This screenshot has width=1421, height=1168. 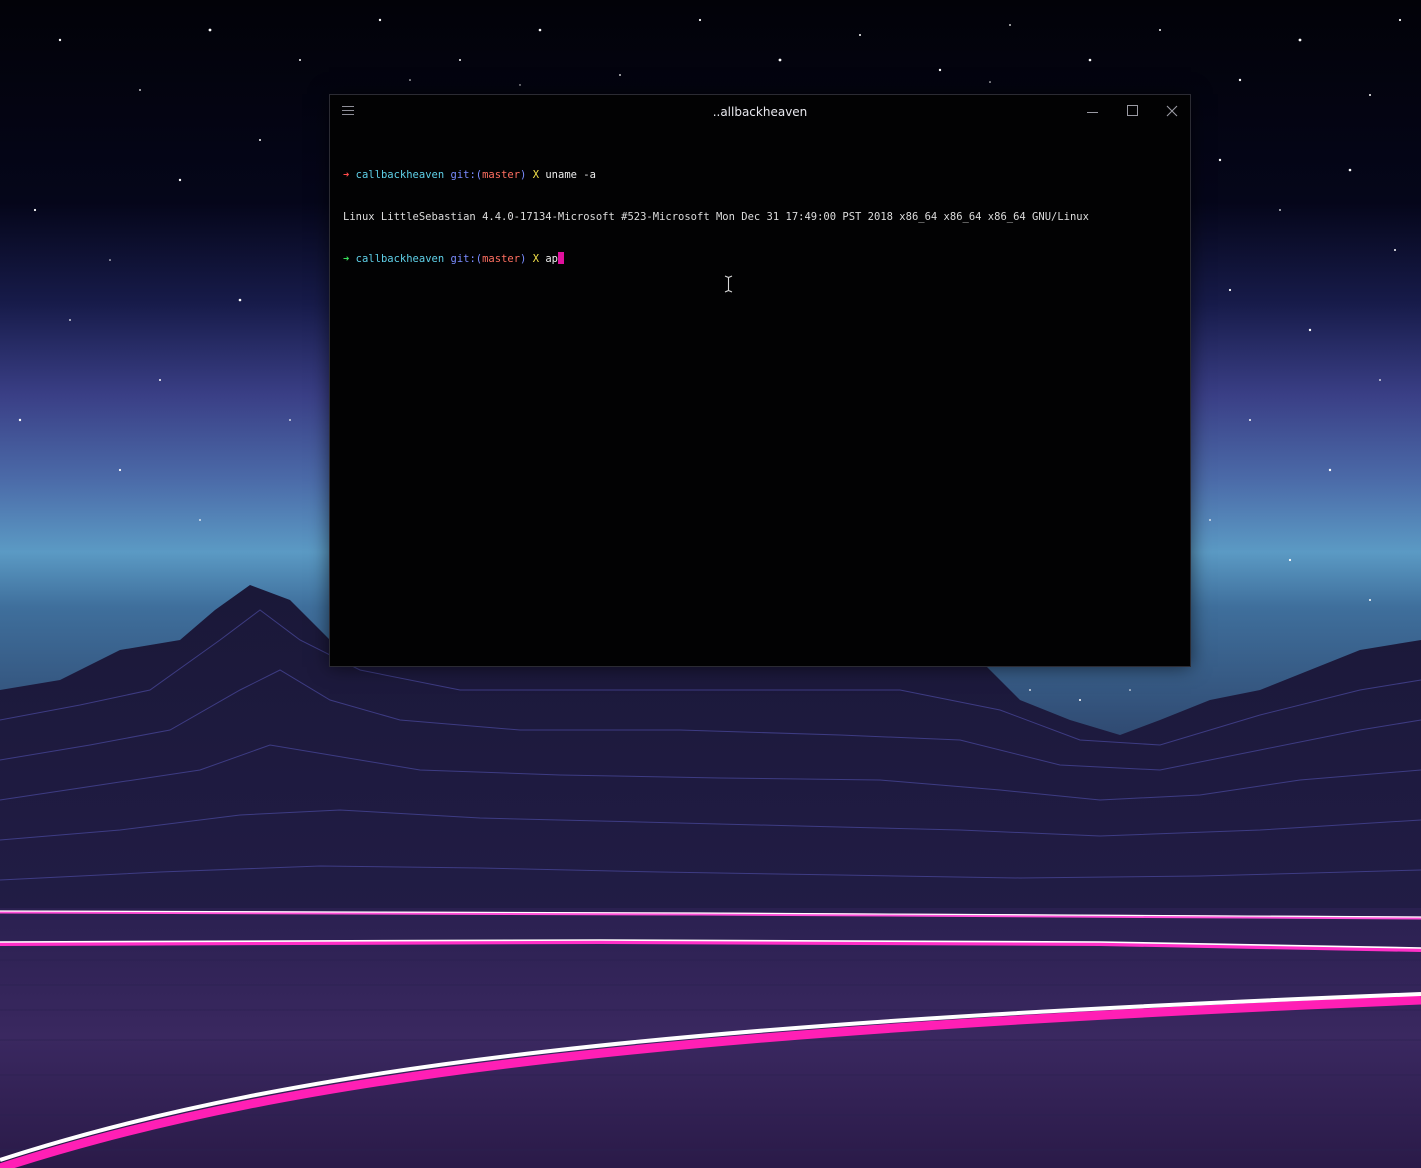 I want to click on text-cursor, so click(x=561, y=258).